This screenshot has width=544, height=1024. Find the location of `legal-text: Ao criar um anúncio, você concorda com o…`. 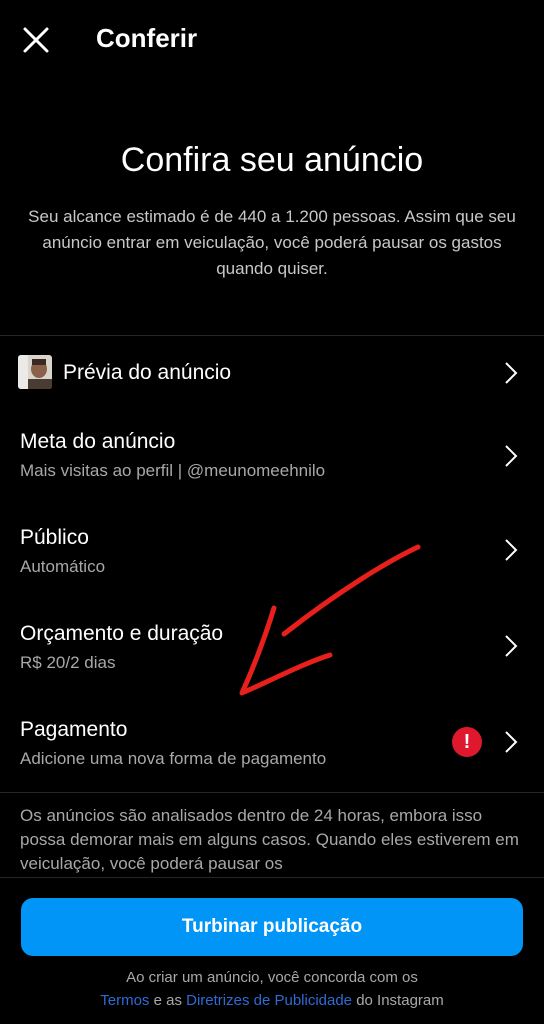

legal-text: Ao criar um anúncio, você concorda com o… is located at coordinates (272, 989).